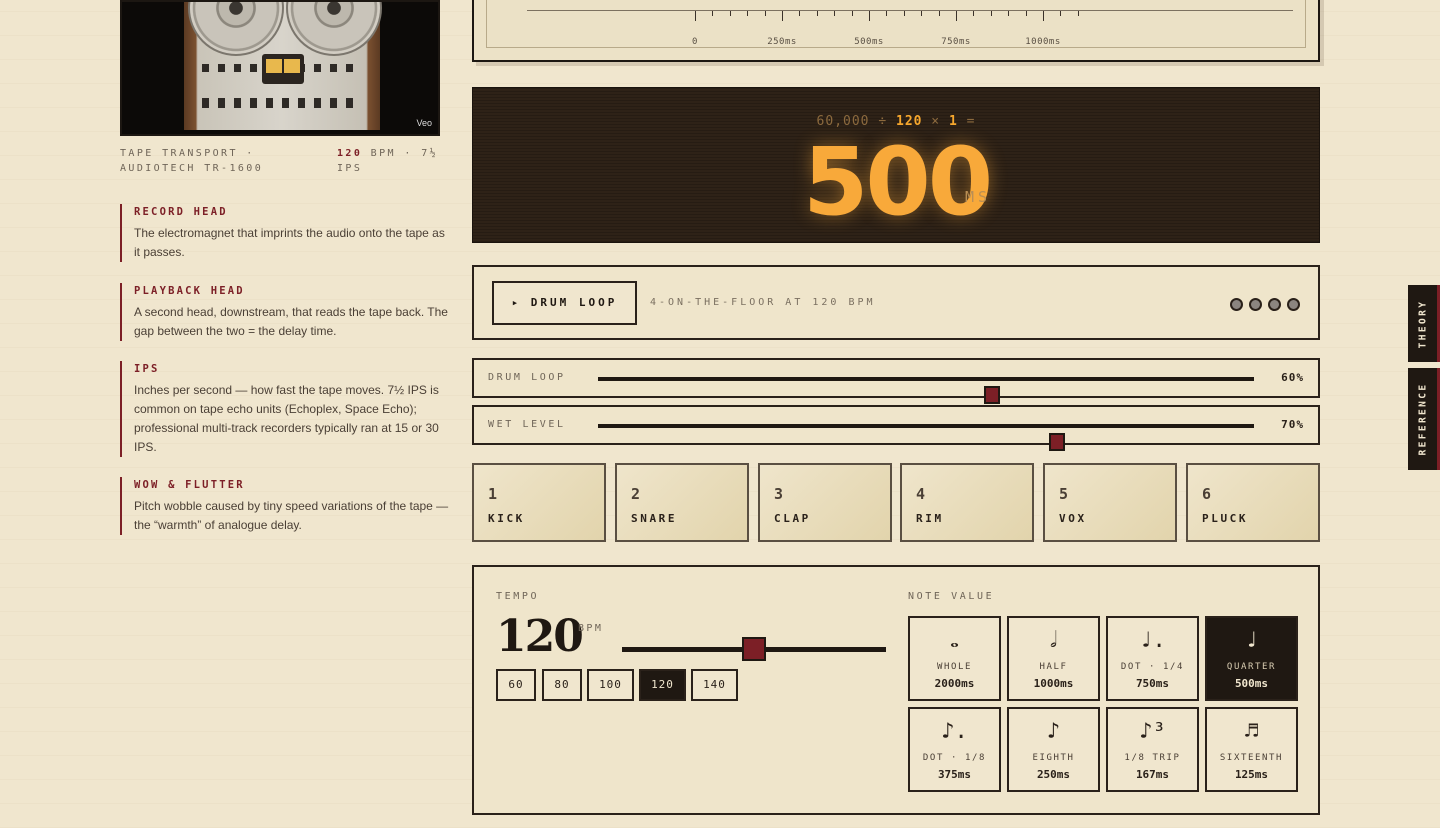 The image size is (1440, 828). What do you see at coordinates (282, 103) in the screenshot?
I see `knob-row` at bounding box center [282, 103].